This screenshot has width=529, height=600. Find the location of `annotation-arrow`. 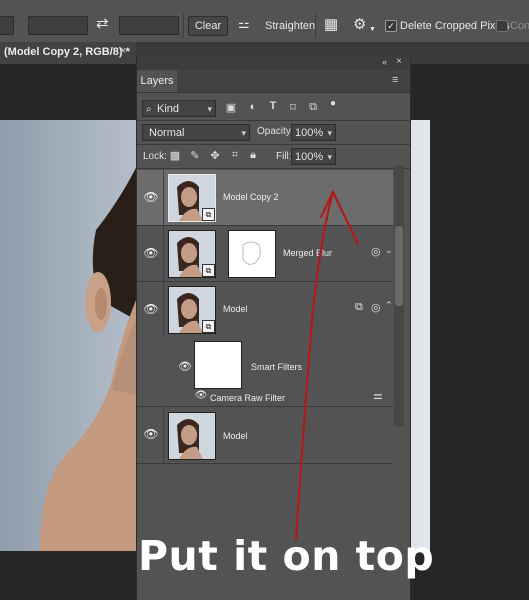

annotation-arrow is located at coordinates (327, 366).